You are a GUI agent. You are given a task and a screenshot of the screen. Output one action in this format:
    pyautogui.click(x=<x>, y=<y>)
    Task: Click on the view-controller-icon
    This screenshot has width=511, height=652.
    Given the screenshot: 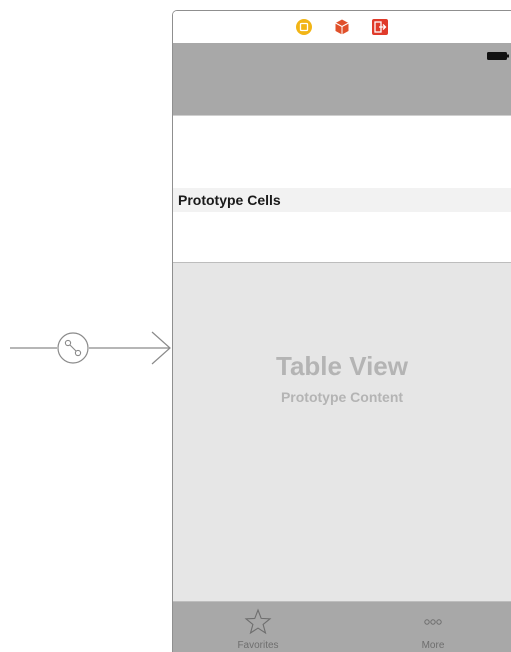 What is the action you would take?
    pyautogui.click(x=304, y=27)
    